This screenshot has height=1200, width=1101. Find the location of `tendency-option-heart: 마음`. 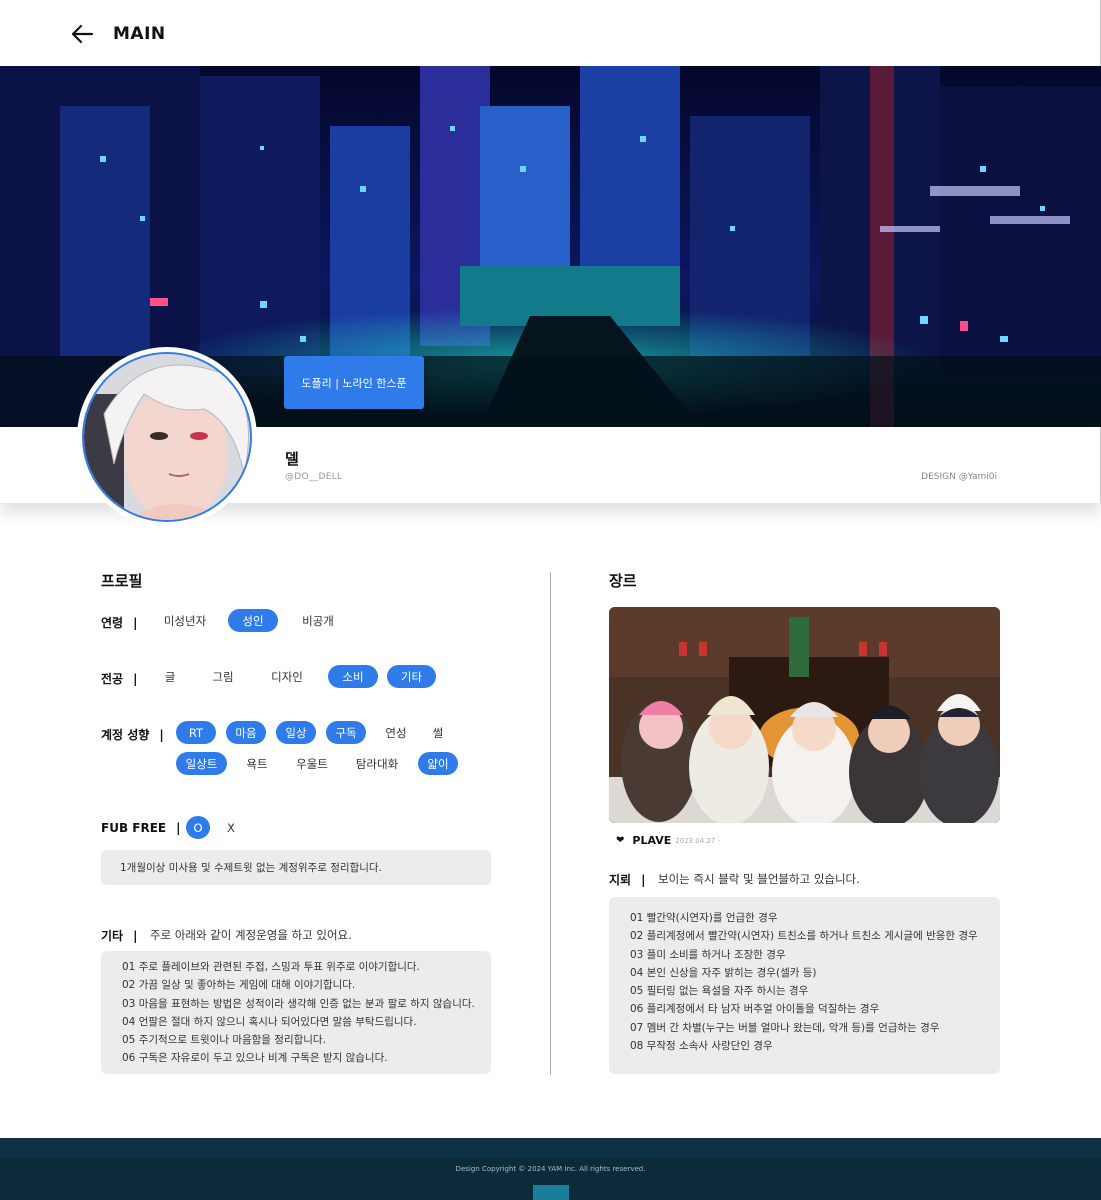

tendency-option-heart: 마음 is located at coordinates (246, 732).